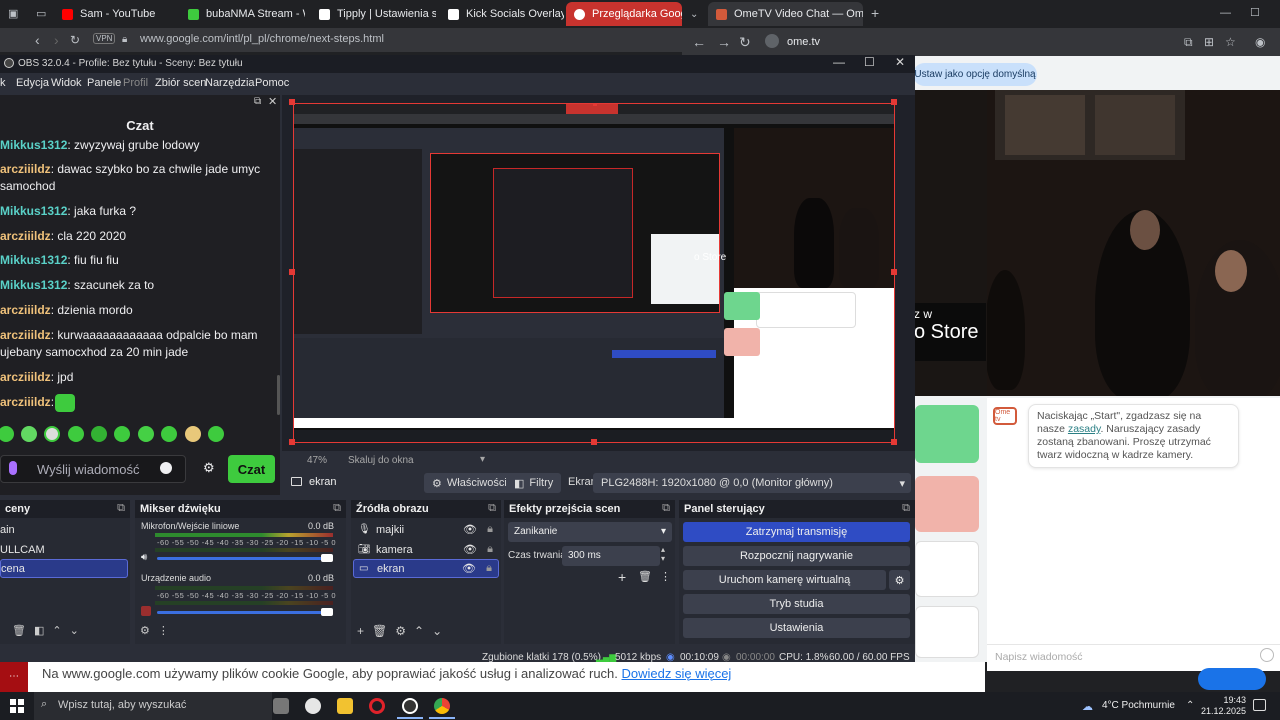  What do you see at coordinates (1188, 42) in the screenshot?
I see `cast-icon: ⧉` at bounding box center [1188, 42].